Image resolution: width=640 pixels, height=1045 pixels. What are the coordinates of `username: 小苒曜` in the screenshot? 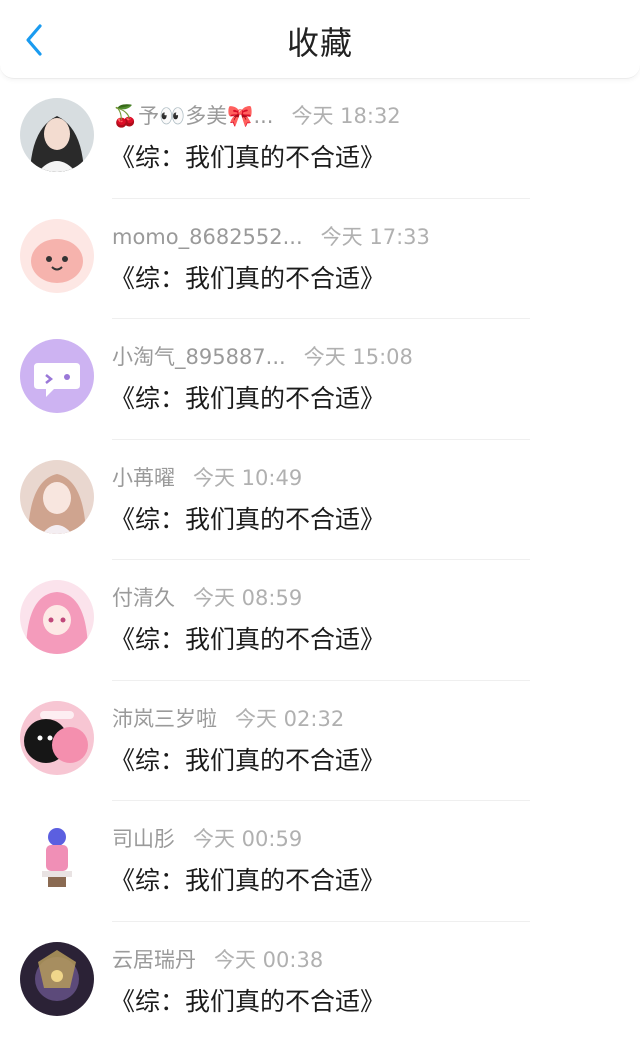 It's located at (143, 477).